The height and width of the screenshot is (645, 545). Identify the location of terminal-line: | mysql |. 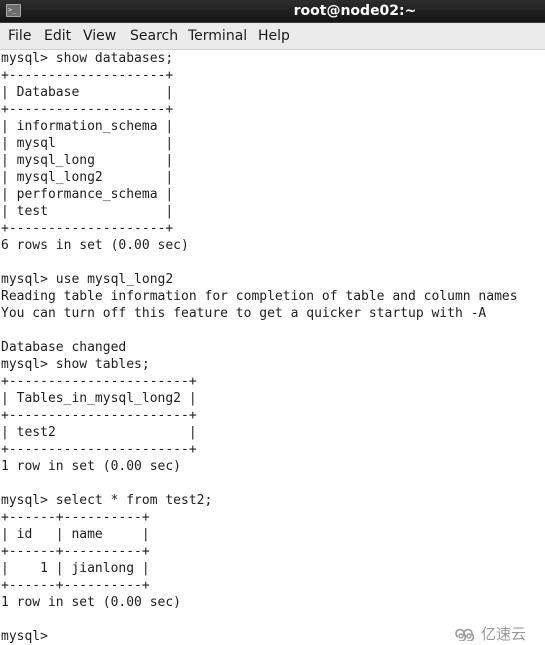
(87, 143).